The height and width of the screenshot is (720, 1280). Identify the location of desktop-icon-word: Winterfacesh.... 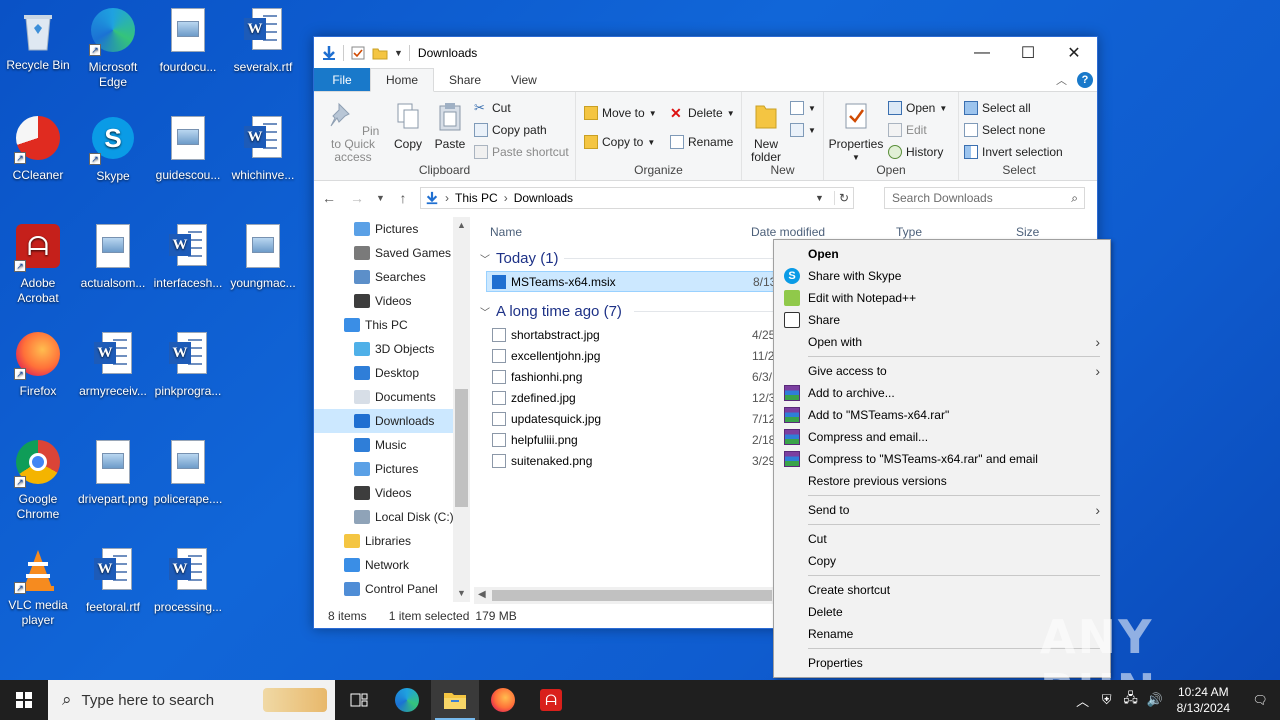
(188, 256).